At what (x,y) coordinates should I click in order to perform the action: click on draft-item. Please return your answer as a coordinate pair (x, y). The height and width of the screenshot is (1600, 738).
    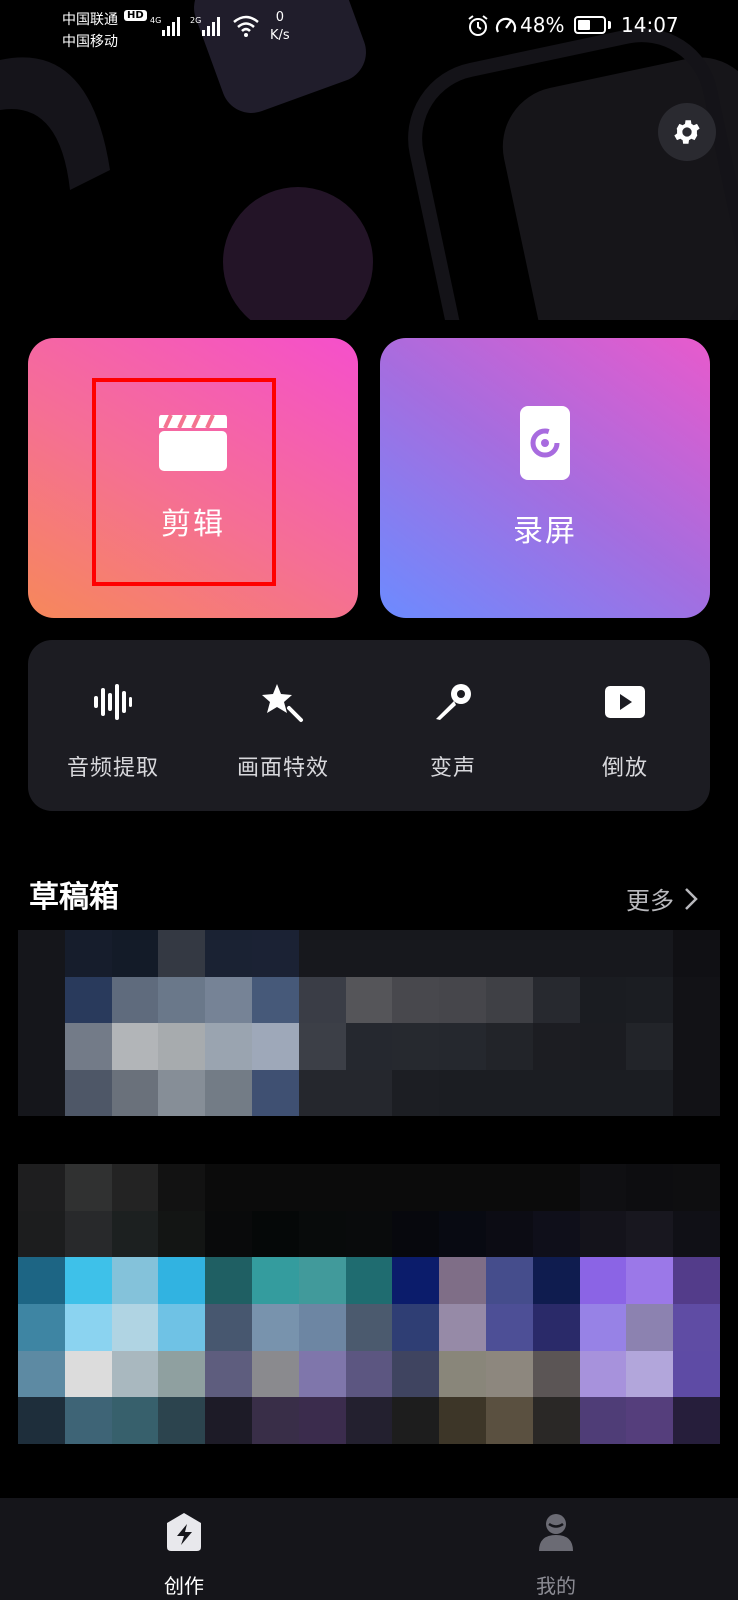
    Looking at the image, I should click on (369, 1023).